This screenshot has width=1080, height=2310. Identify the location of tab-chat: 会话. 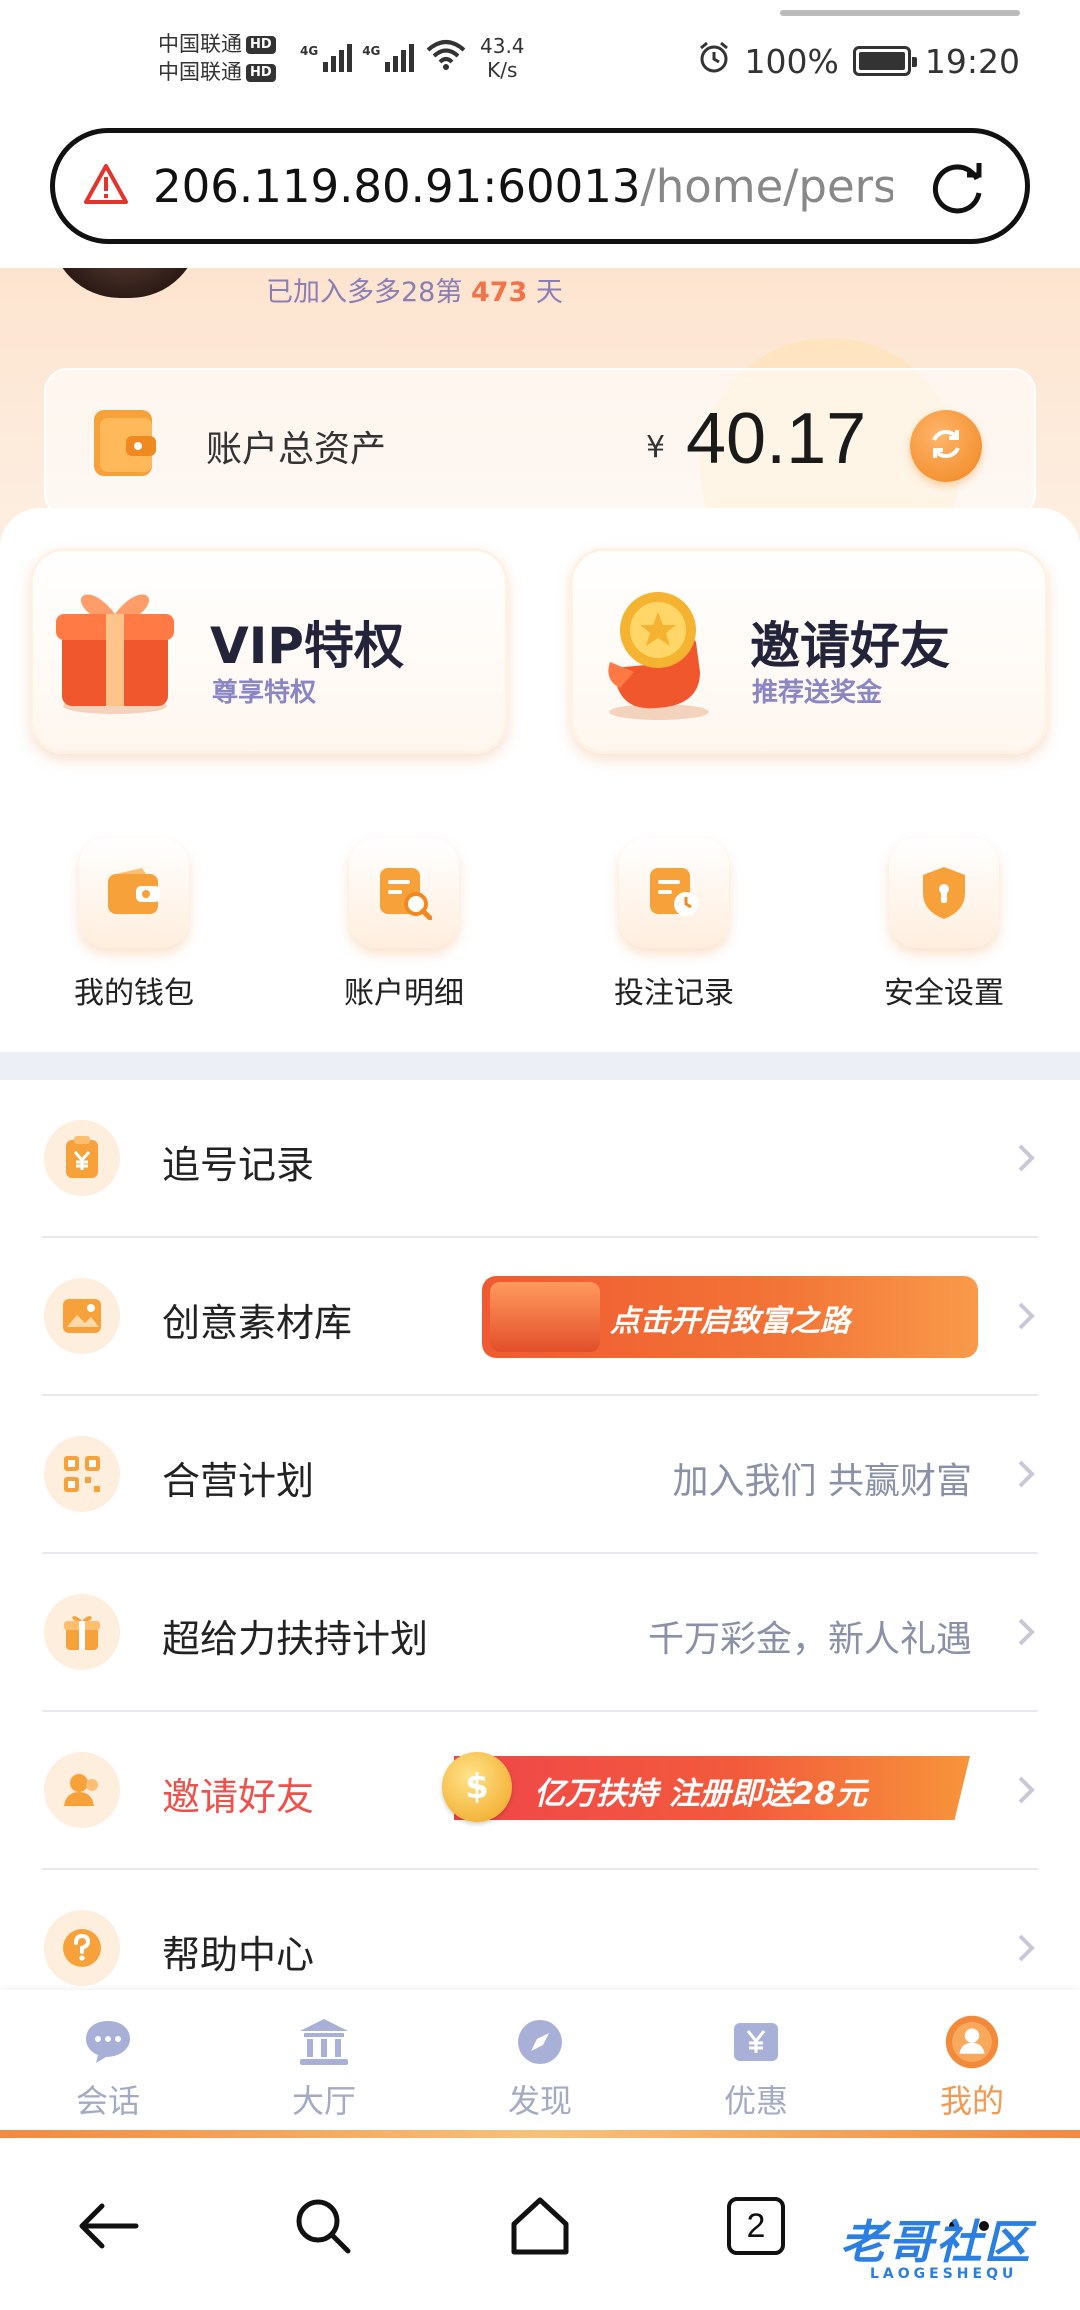
(108, 2068).